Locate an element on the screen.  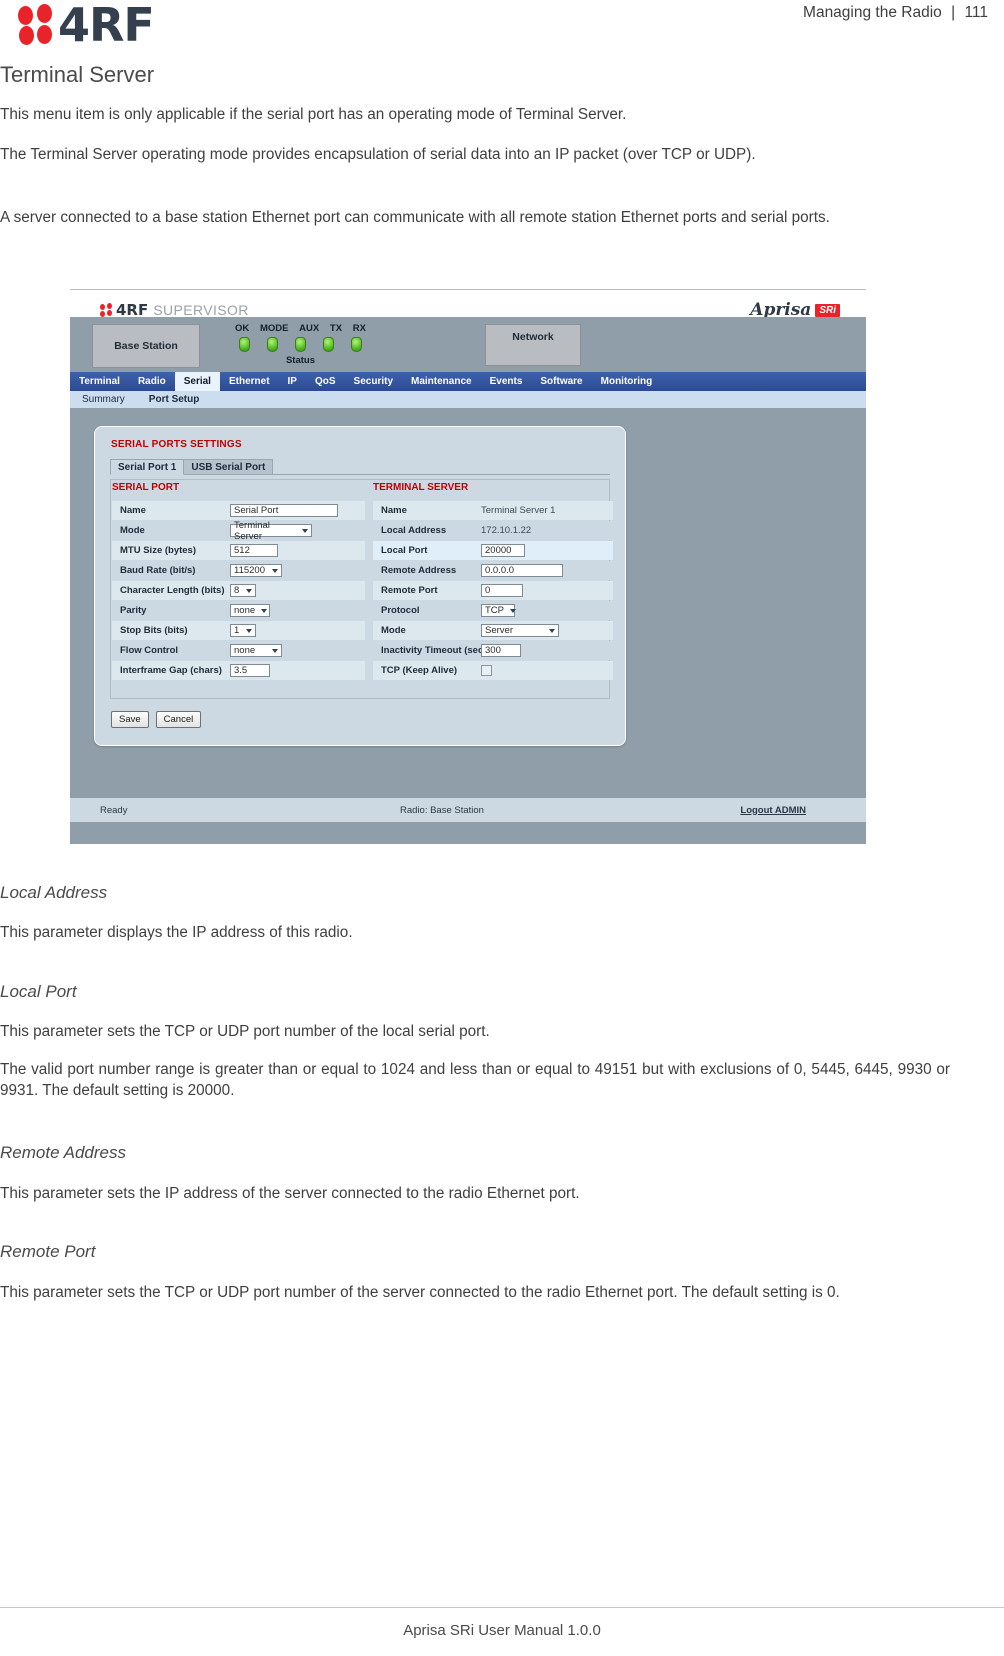
four-dots-icon is located at coordinates (37, 25).